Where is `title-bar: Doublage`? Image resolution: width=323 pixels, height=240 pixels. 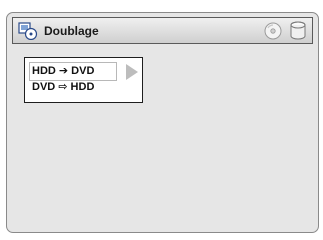
title-bar: Doublage is located at coordinates (162, 30).